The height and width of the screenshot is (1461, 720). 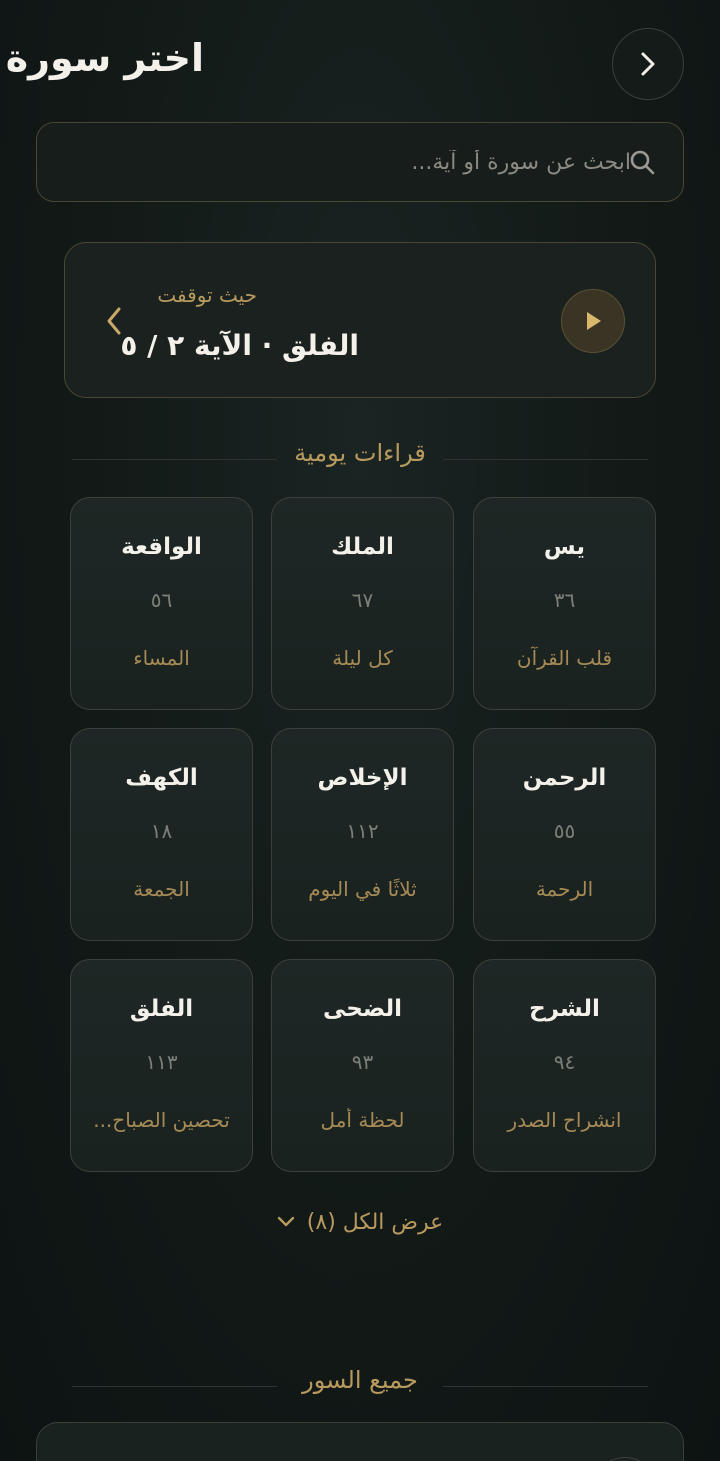 I want to click on chevron-right-icon, so click(x=648, y=64).